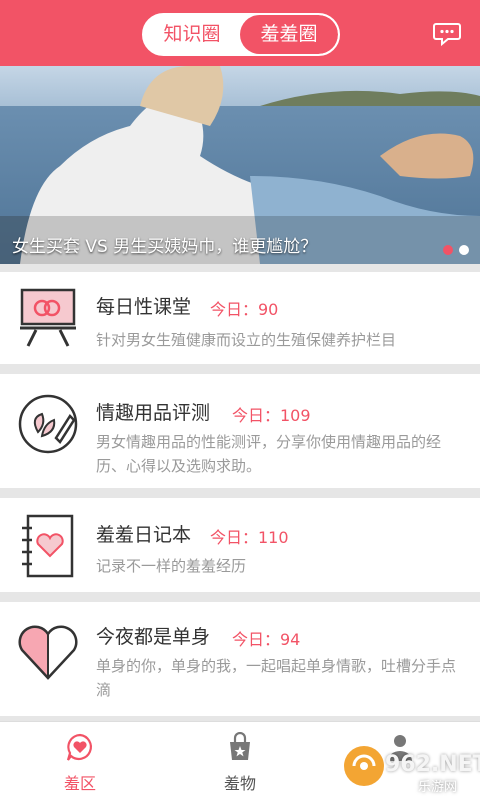 The width and height of the screenshot is (480, 800). Describe the element at coordinates (48, 546) in the screenshot. I see `heart-notebook-icon` at that location.